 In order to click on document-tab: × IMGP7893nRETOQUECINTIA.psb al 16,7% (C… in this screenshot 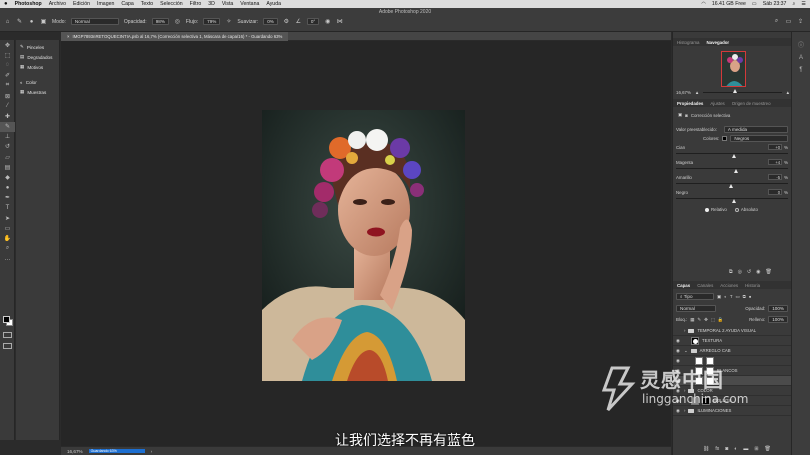, I will do `click(175, 36)`.